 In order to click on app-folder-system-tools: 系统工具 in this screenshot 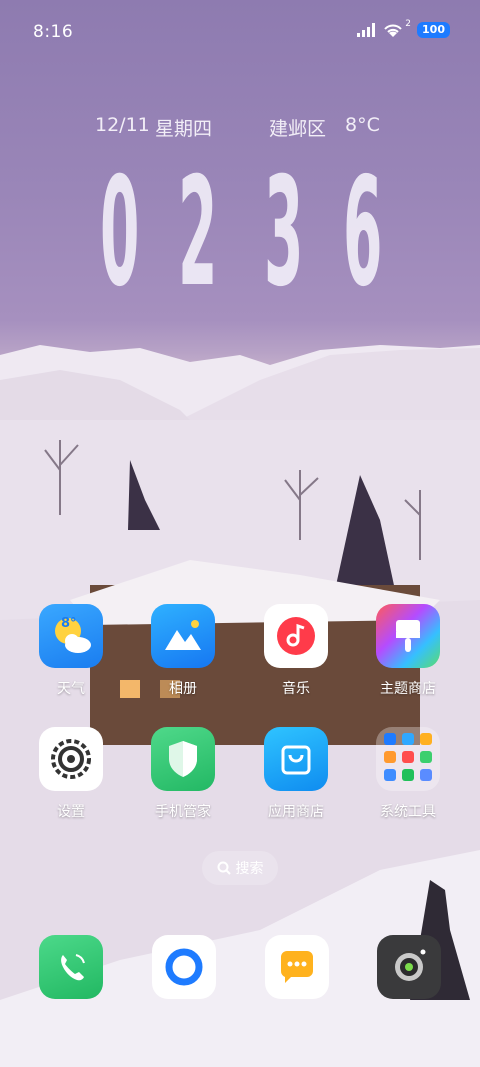, I will do `click(408, 782)`.